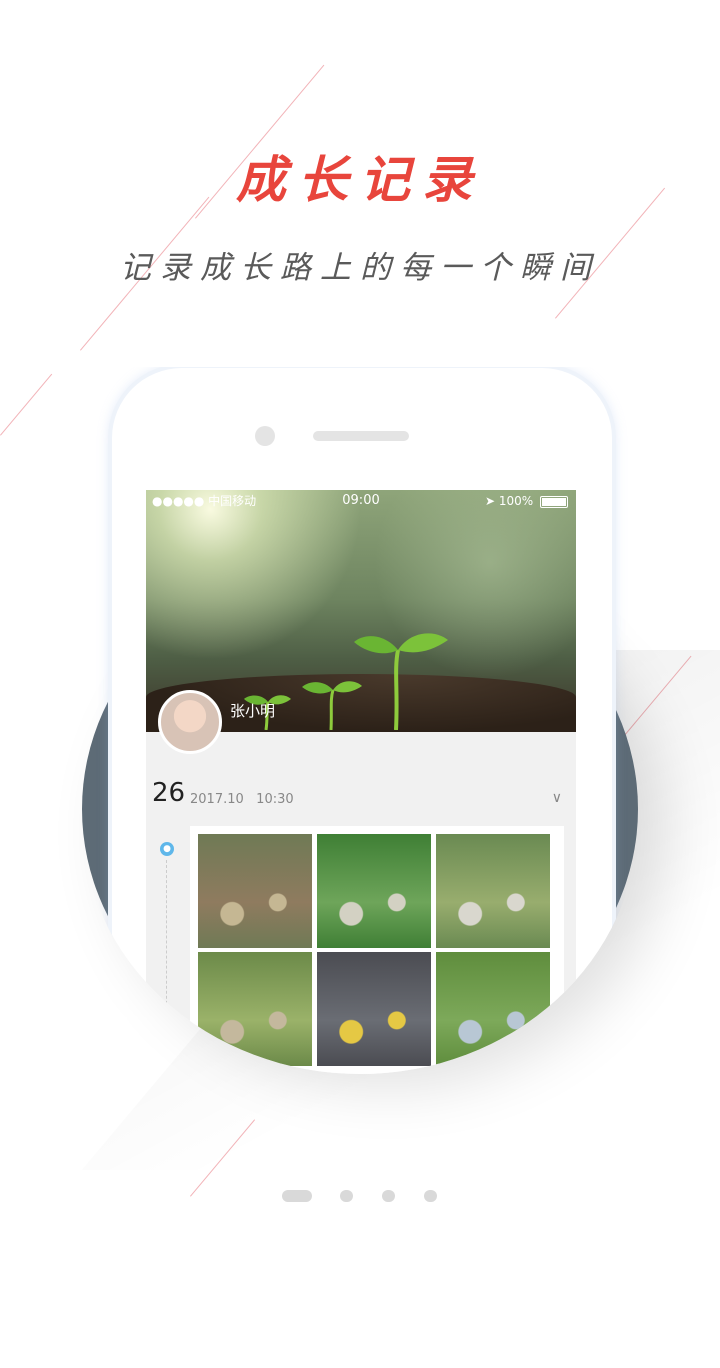 The image size is (720, 1368). What do you see at coordinates (396, 645) in the screenshot?
I see `sprout-image` at bounding box center [396, 645].